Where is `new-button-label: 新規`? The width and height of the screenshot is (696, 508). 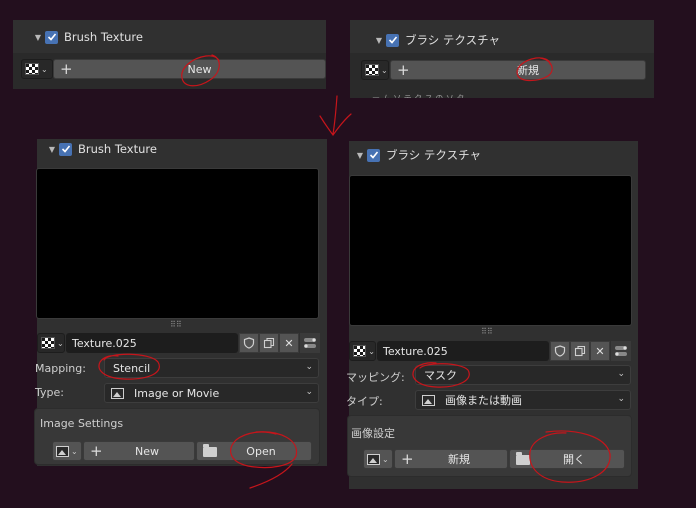
new-button-label: 新規 is located at coordinates (528, 70).